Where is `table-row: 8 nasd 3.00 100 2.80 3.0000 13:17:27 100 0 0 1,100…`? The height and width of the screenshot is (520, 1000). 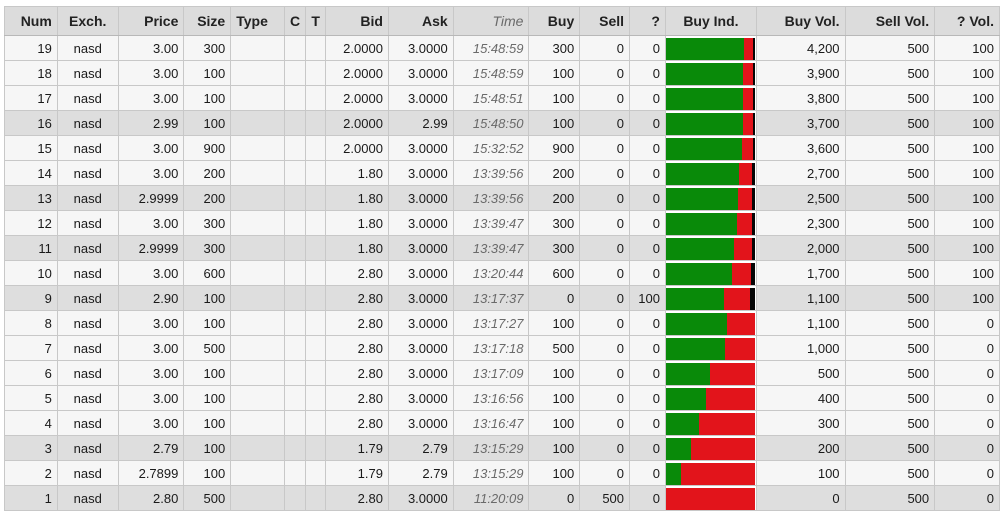
table-row: 8 nasd 3.00 100 2.80 3.0000 13:17:27 100 0 0 1,100… is located at coordinates (502, 323).